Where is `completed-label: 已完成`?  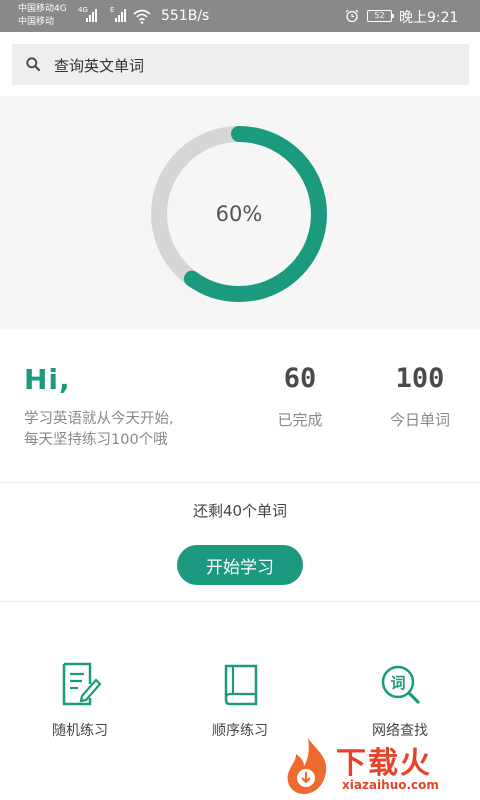
completed-label: 已完成 is located at coordinates (300, 420).